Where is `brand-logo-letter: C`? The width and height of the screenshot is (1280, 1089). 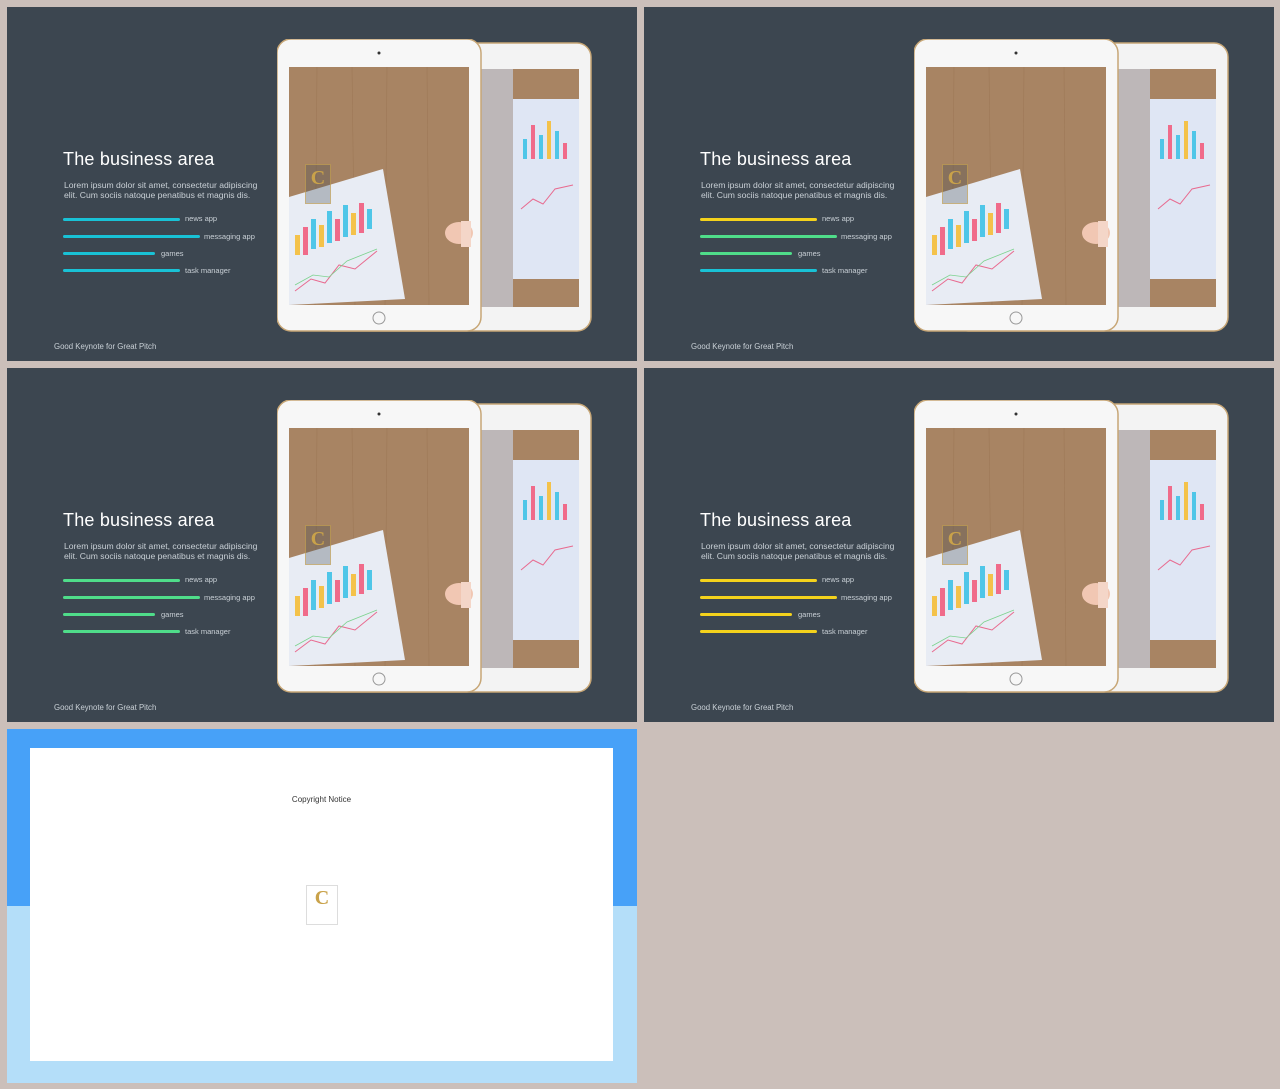 brand-logo-letter: C is located at coordinates (322, 898).